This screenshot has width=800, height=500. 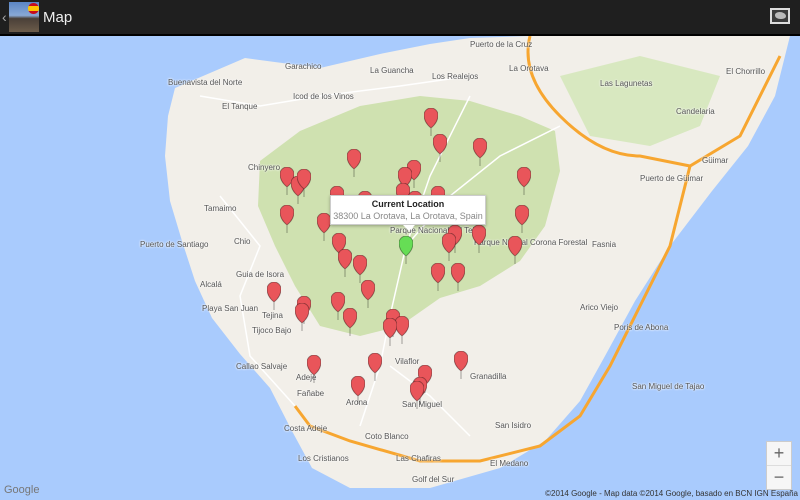 I want to click on place-label: Güimar, so click(x=715, y=160).